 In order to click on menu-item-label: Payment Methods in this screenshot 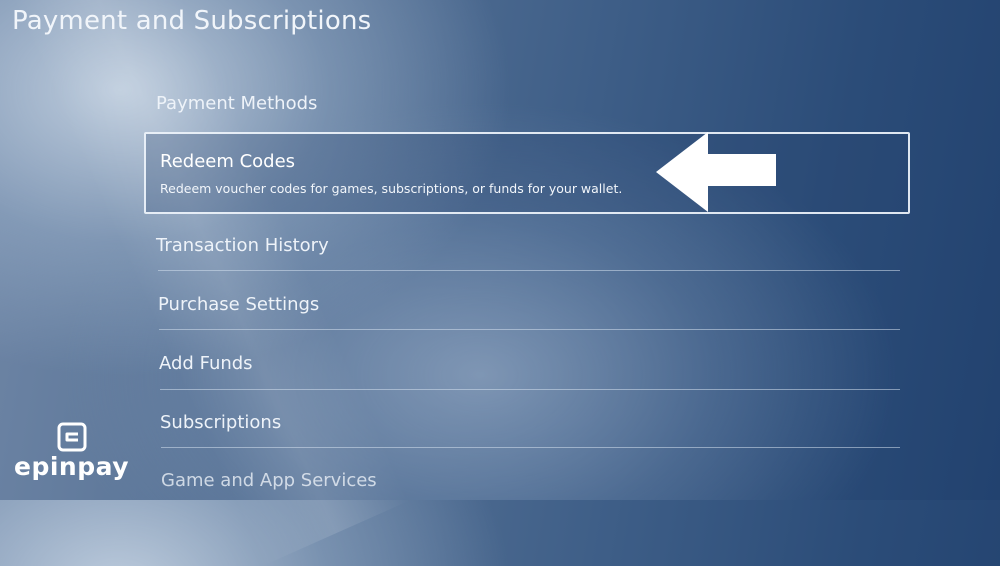, I will do `click(237, 103)`.